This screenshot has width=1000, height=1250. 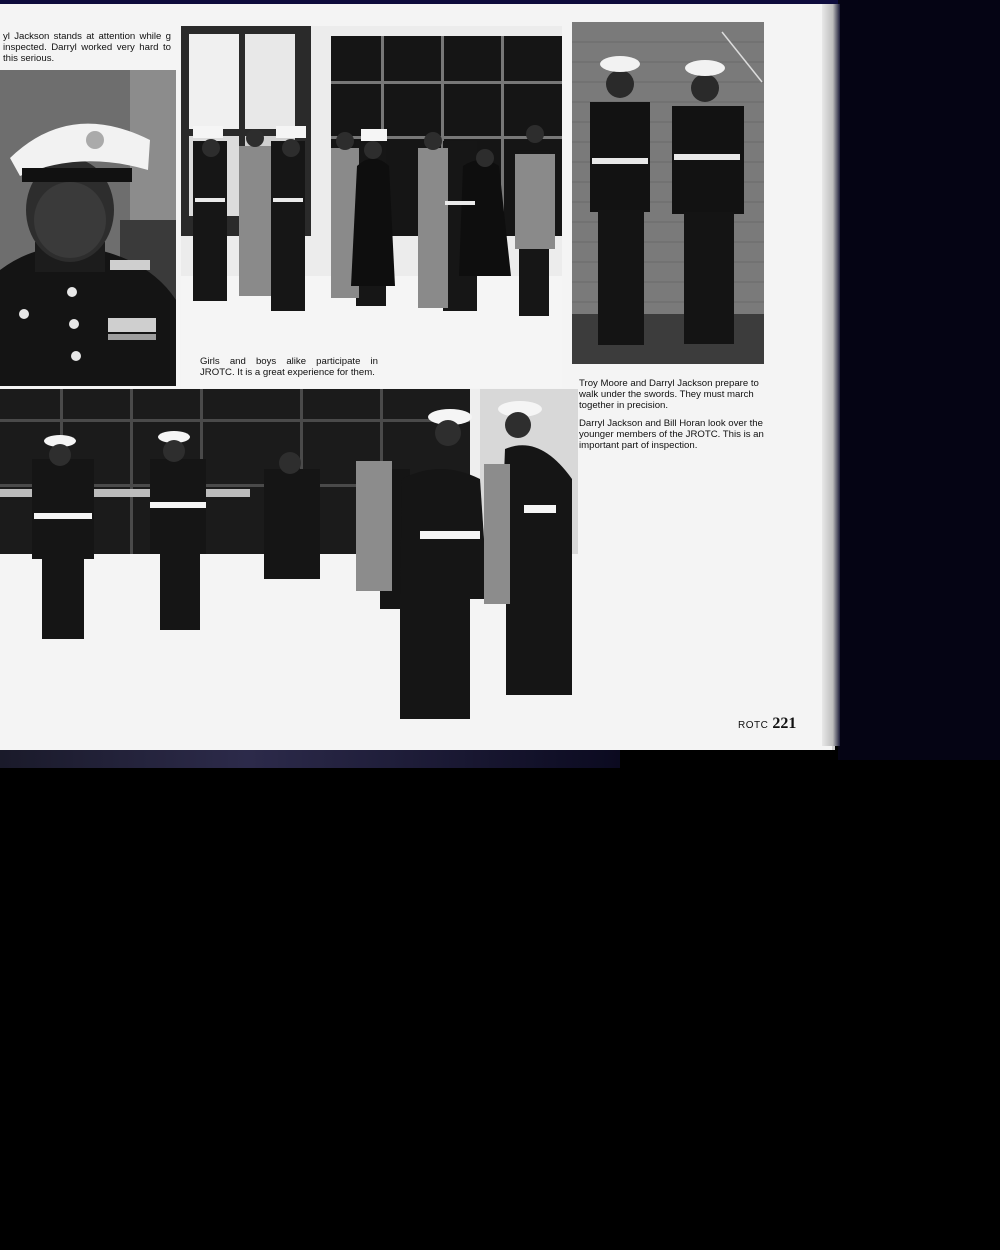 I want to click on cadets-line-image, so click(x=371, y=207).